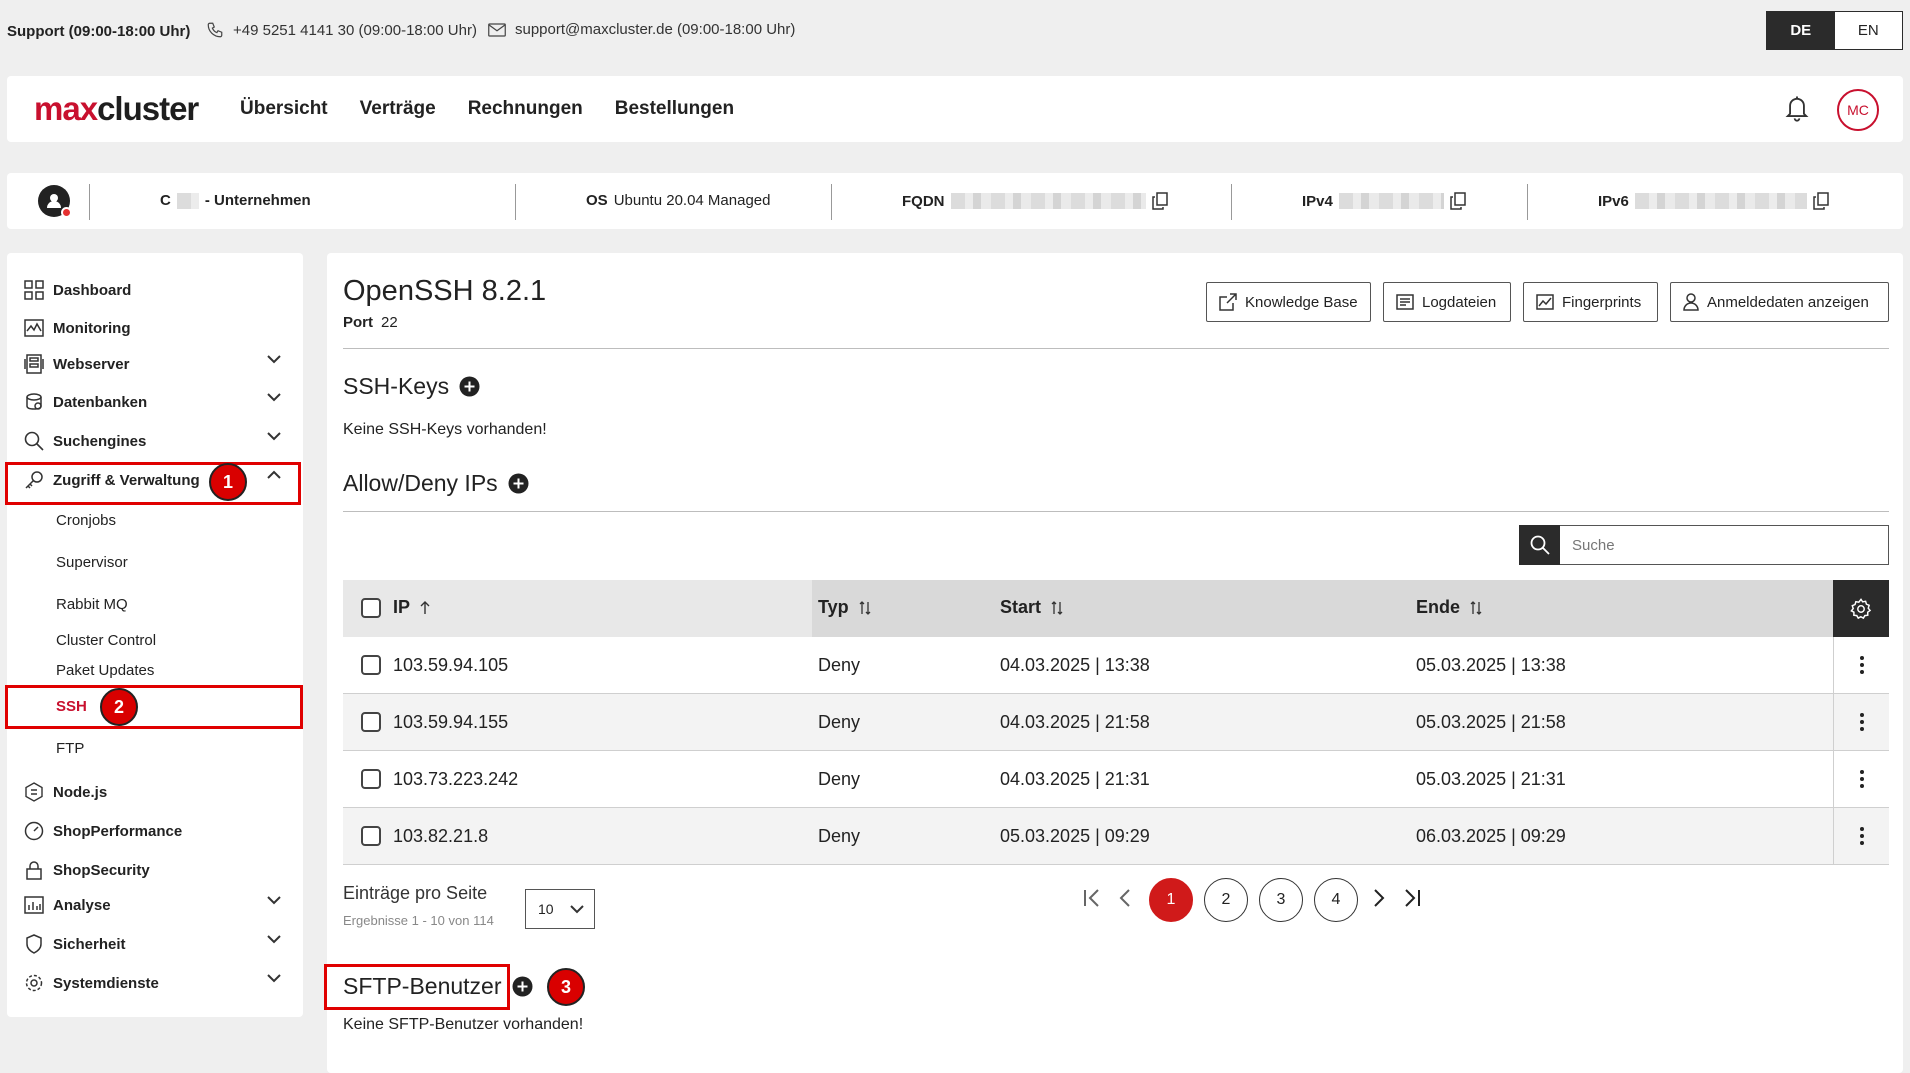 The height and width of the screenshot is (1073, 1910). Describe the element at coordinates (158, 290) in the screenshot. I see `sidebar-item-dashboard: Dashboard` at that location.